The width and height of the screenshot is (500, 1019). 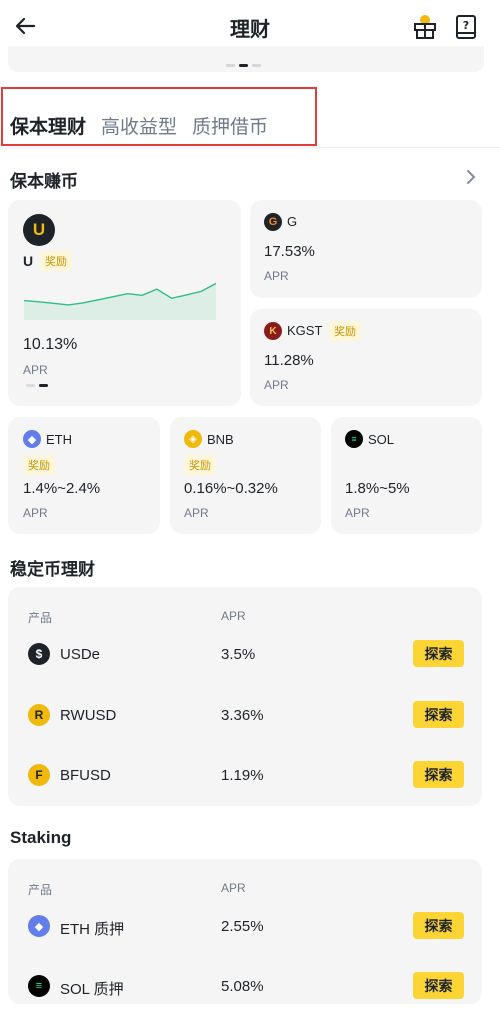 What do you see at coordinates (48, 125) in the screenshot?
I see `tab-principal-protected: 保本理财` at bounding box center [48, 125].